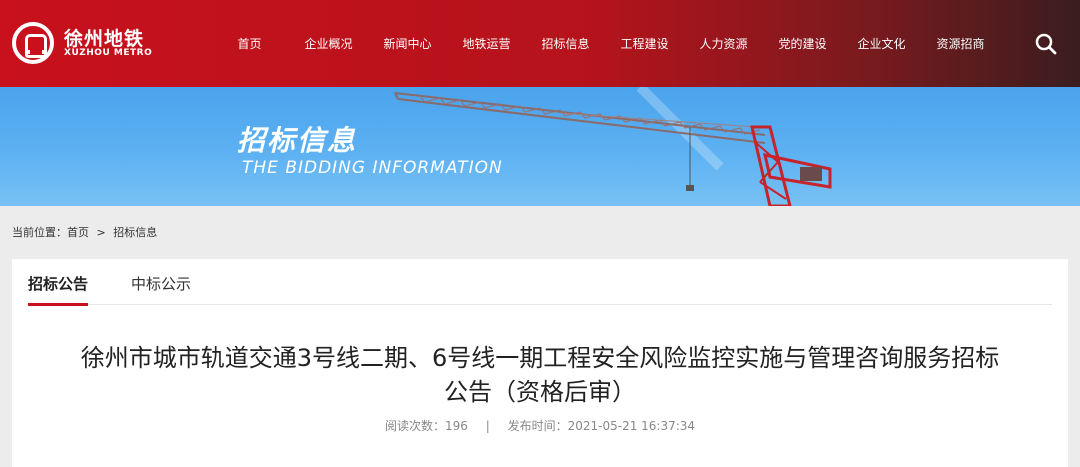  Describe the element at coordinates (104, 39) in the screenshot. I see `logo-text-cn: 徐州地铁` at that location.